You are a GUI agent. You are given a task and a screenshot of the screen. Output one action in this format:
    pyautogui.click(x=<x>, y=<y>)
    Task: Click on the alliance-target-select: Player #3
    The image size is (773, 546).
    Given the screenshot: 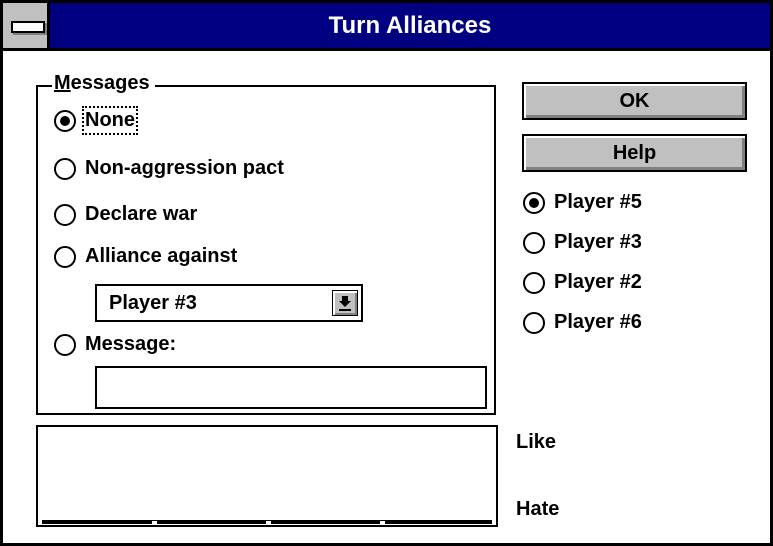 What is the action you would take?
    pyautogui.click(x=229, y=303)
    